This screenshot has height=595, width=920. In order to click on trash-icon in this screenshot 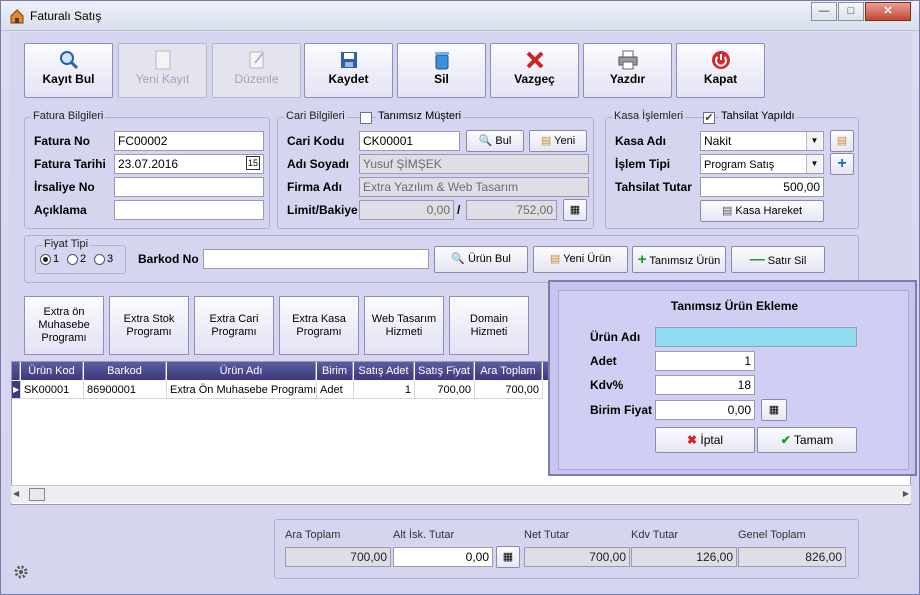, I will do `click(441, 61)`.